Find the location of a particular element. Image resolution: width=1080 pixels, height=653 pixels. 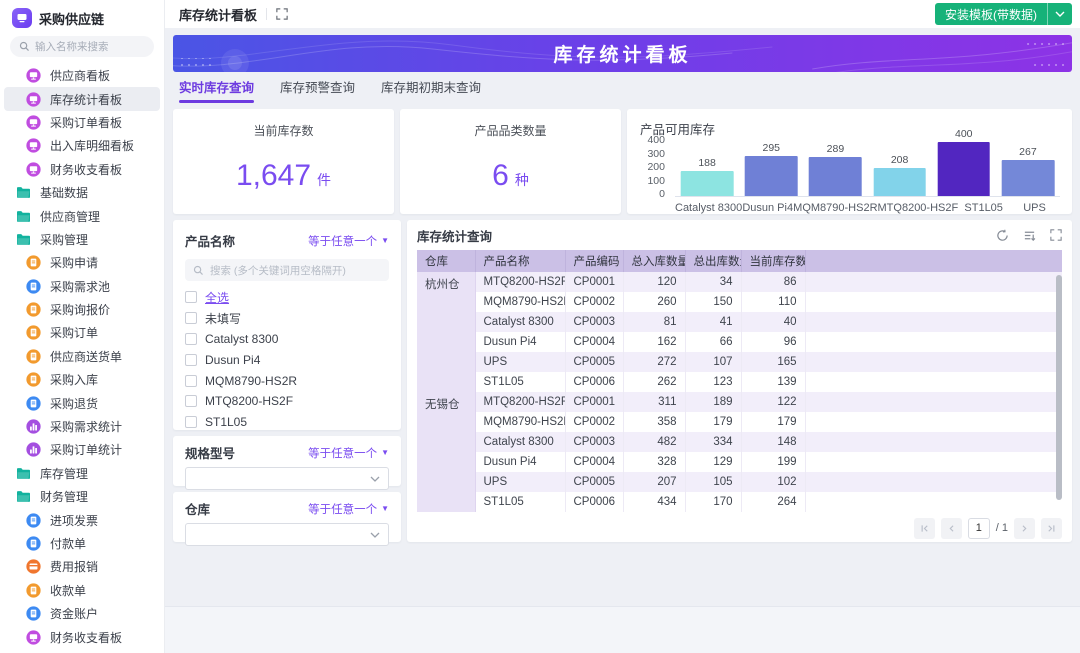

table-row: 杭州仓 MTQ8200-HS2F CP0001 120 34 86 is located at coordinates (739, 332).